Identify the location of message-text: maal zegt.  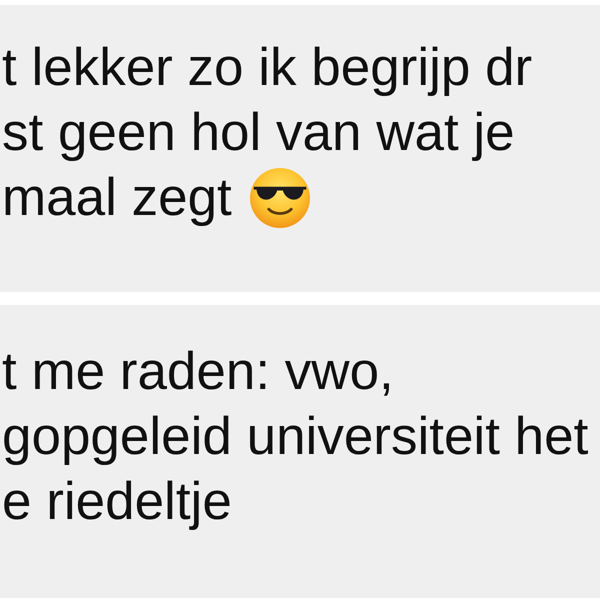
(117, 198).